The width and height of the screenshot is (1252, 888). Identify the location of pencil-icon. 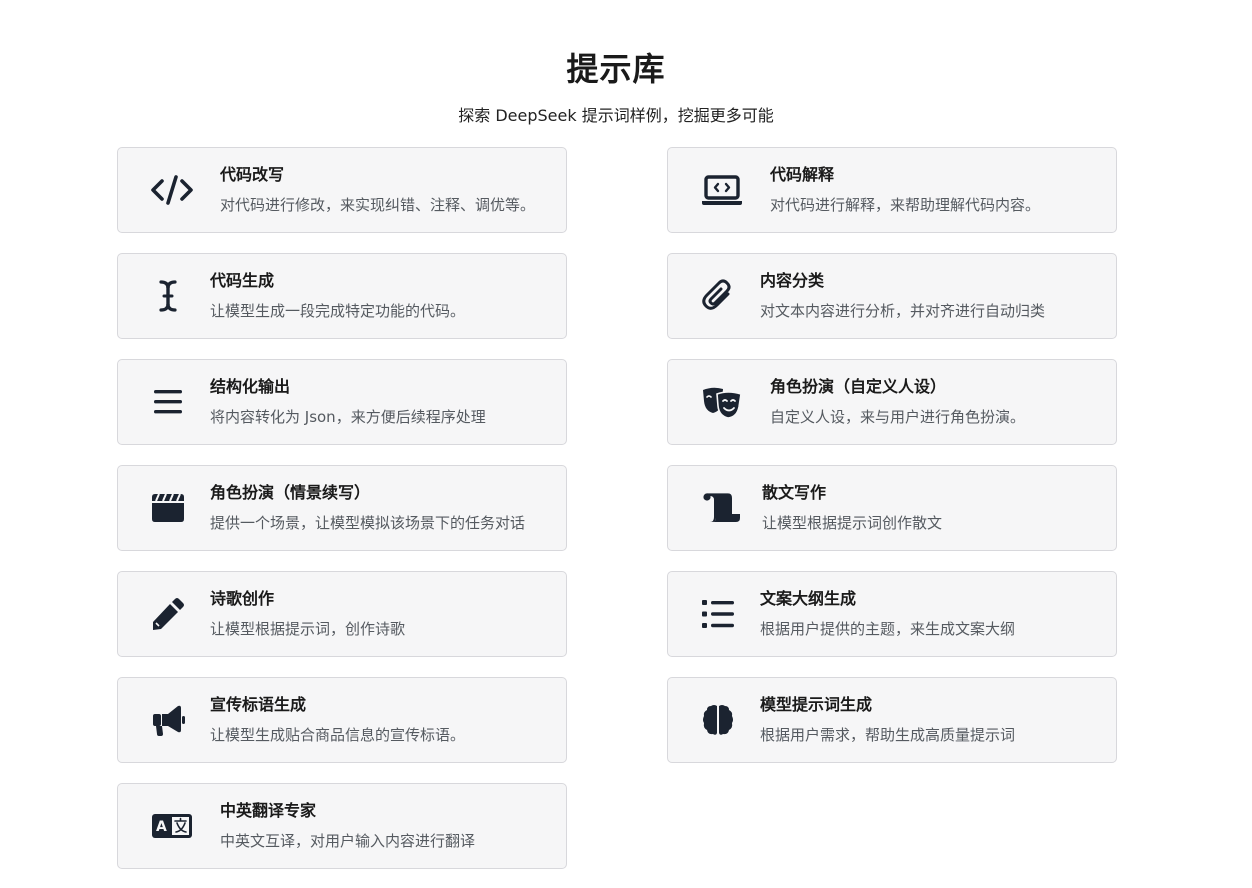
(168, 614).